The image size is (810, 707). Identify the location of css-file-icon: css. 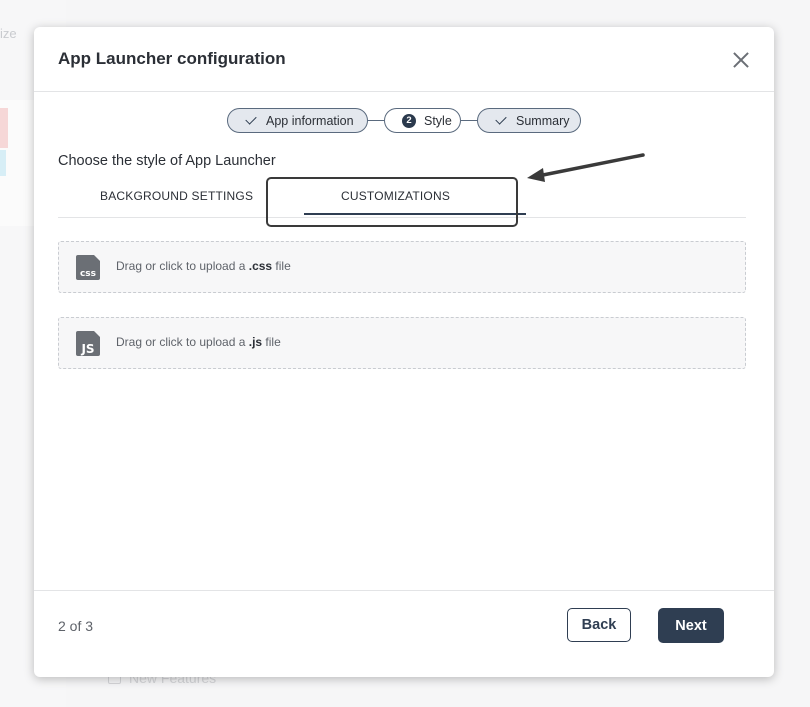
(88, 267).